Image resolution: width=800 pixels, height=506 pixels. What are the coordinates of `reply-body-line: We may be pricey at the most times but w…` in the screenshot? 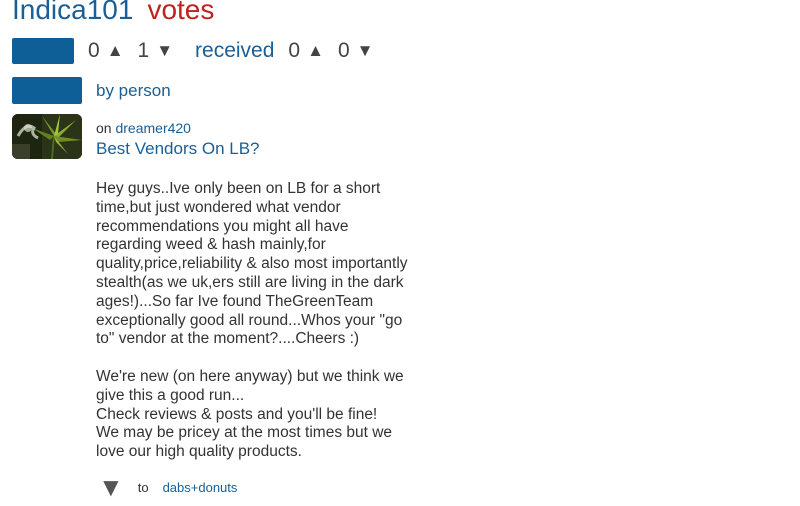 It's located at (244, 433).